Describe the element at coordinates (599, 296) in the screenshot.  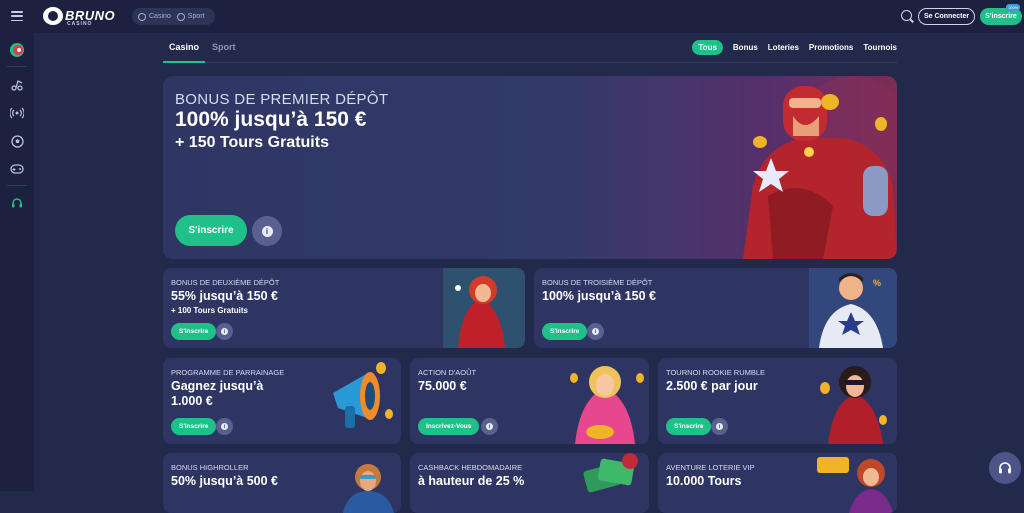
I see `card-title: 100% jusqu’à 150 €` at that location.